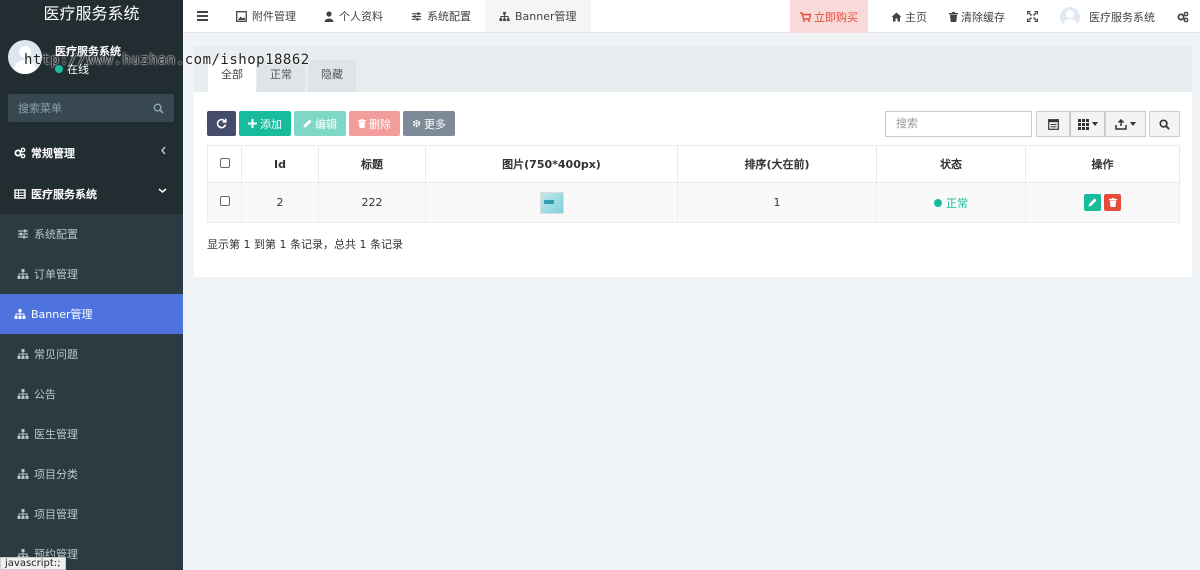 This screenshot has height=570, width=1200. I want to click on caret-down-icon, so click(1094, 124).